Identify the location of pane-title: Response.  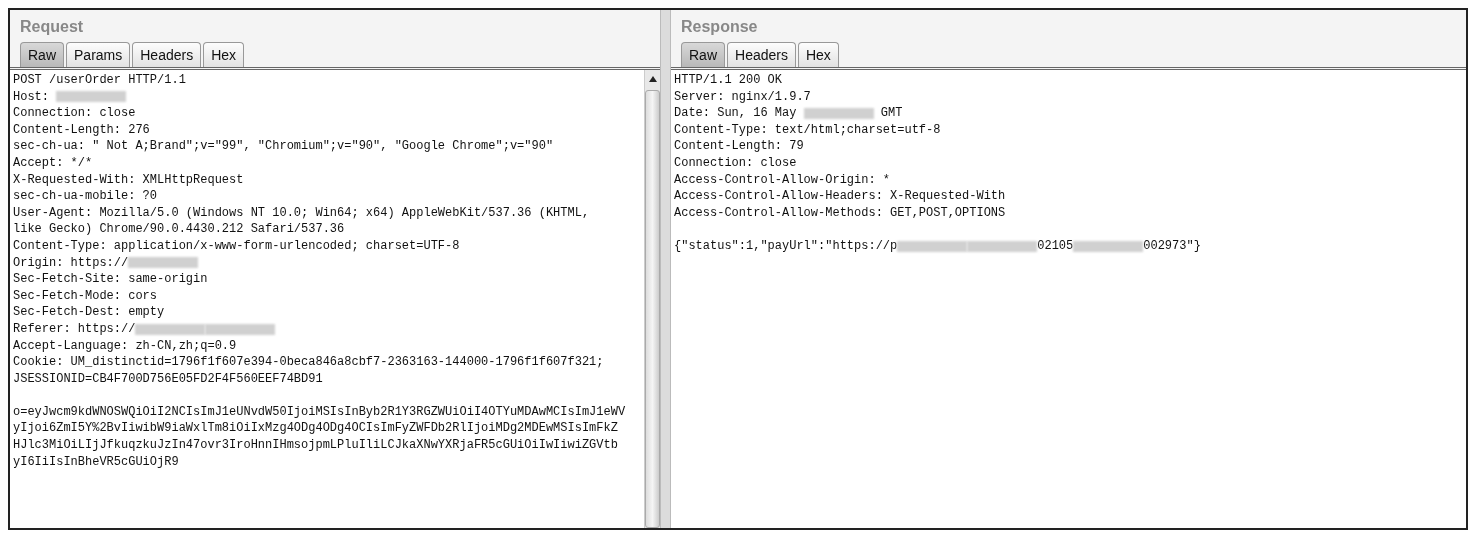
(719, 27).